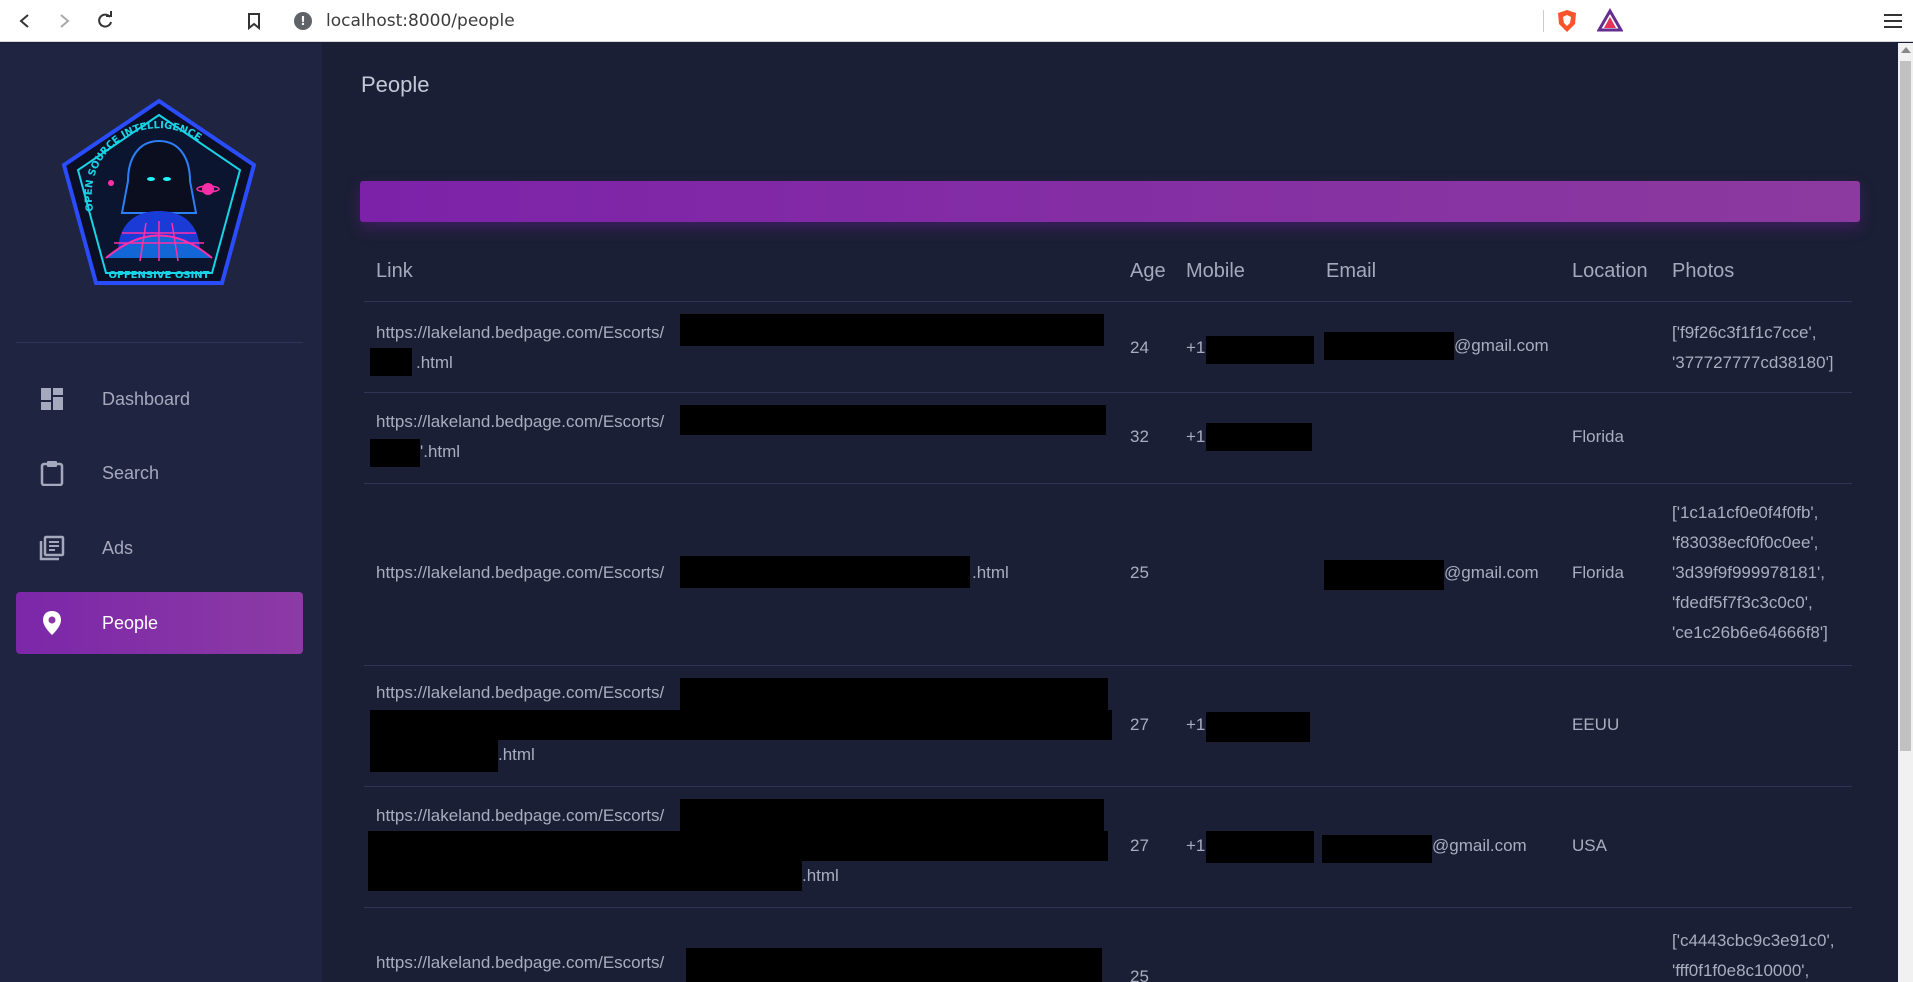 This screenshot has height=982, width=1913. What do you see at coordinates (1108, 275) in the screenshot?
I see `table-header: Link Age Mobile Email Location Photos` at bounding box center [1108, 275].